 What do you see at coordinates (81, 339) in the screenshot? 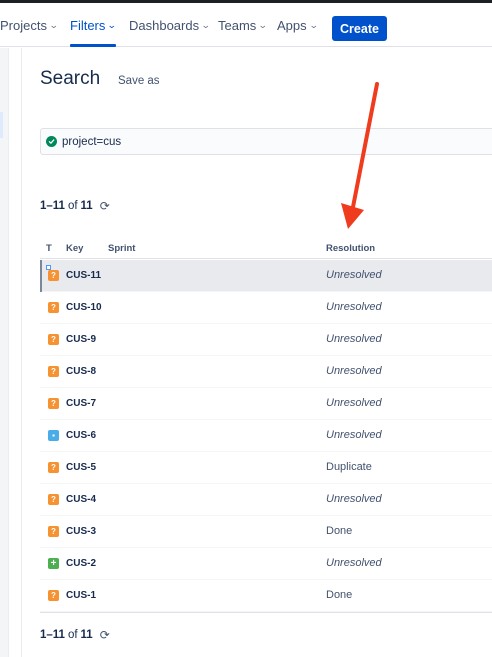
I see `issue-key-link: CUS-9` at bounding box center [81, 339].